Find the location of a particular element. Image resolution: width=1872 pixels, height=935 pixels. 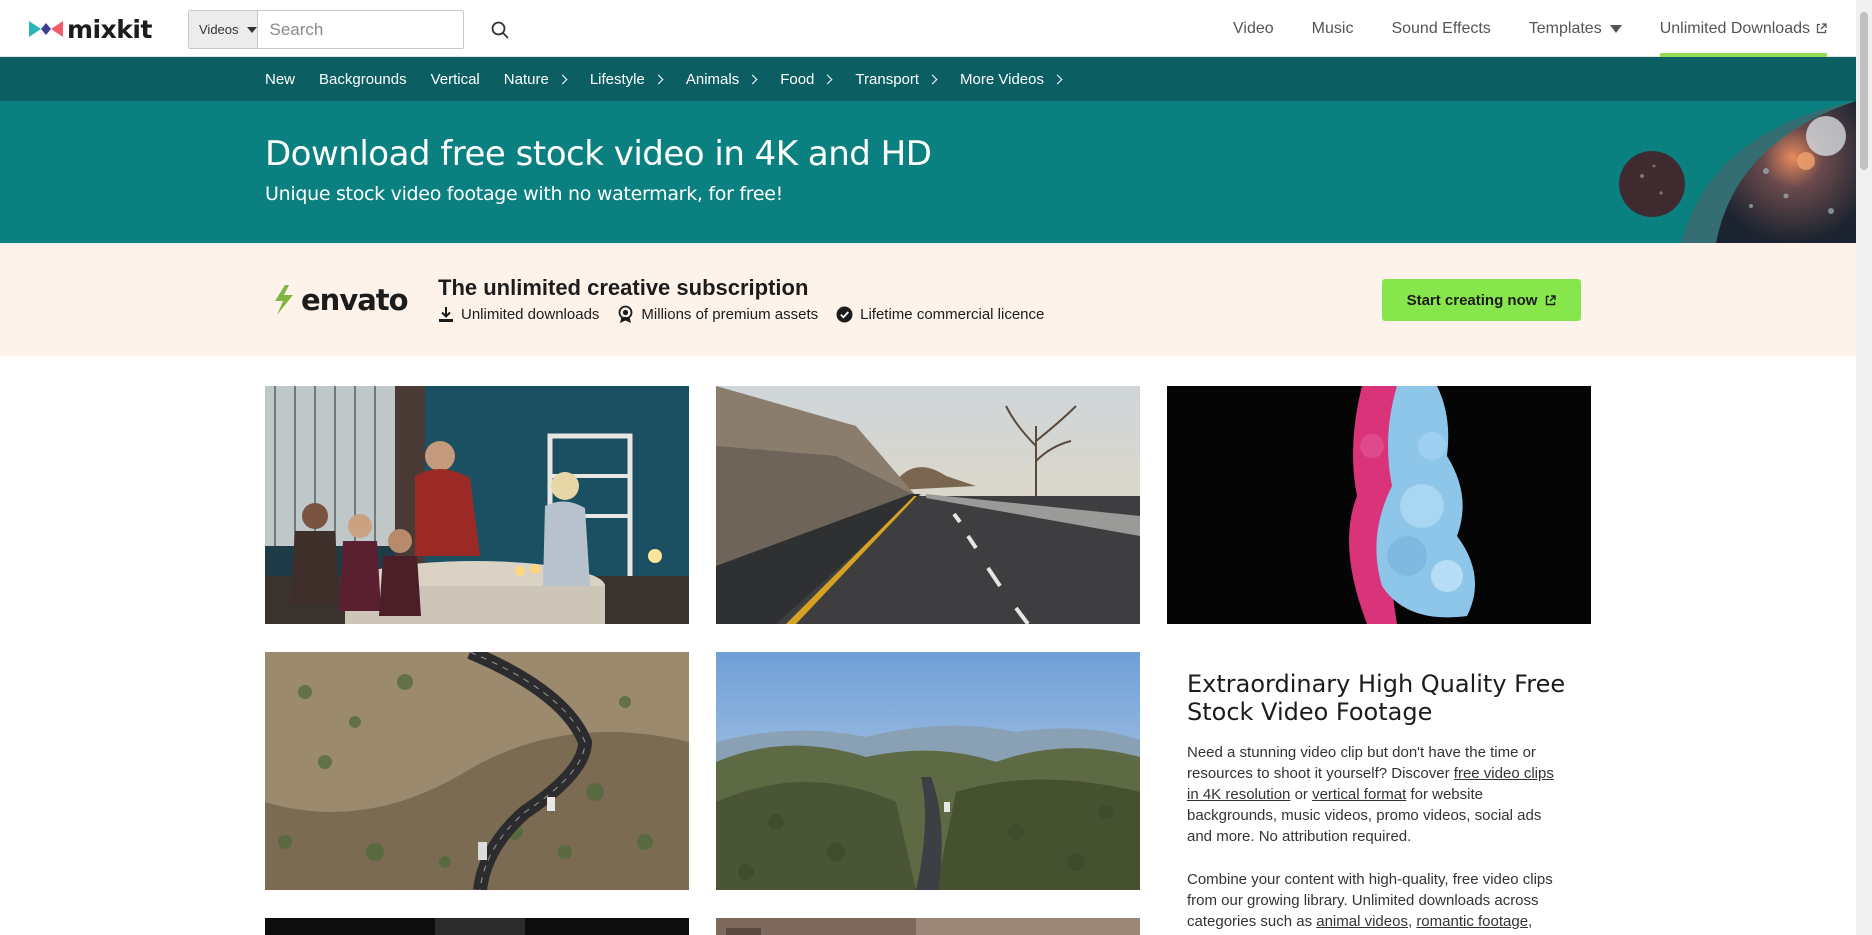

highway-road-image is located at coordinates (928, 505).